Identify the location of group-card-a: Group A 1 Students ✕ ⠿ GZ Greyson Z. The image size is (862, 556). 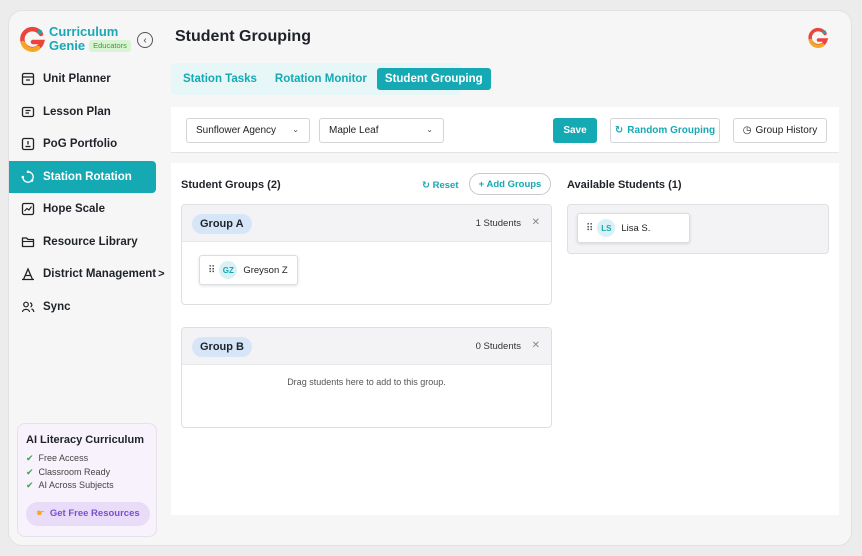
(366, 254).